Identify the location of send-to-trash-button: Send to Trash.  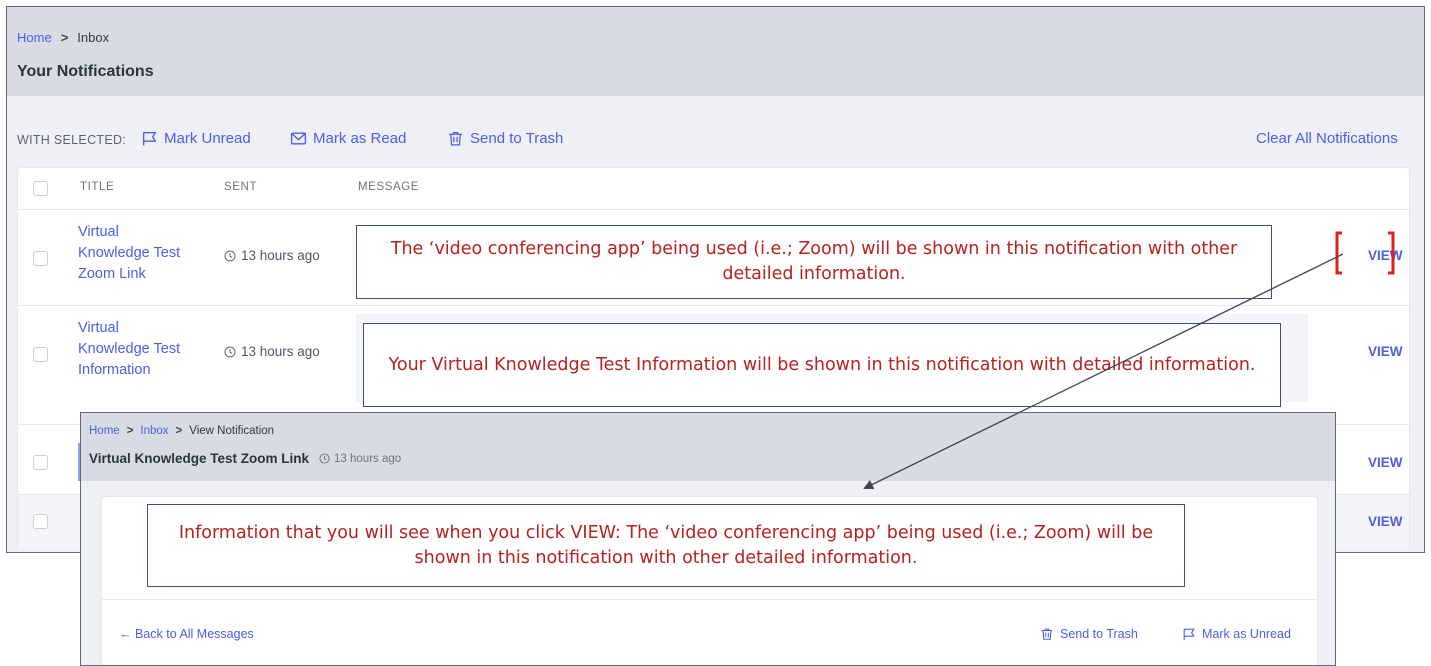
(505, 138).